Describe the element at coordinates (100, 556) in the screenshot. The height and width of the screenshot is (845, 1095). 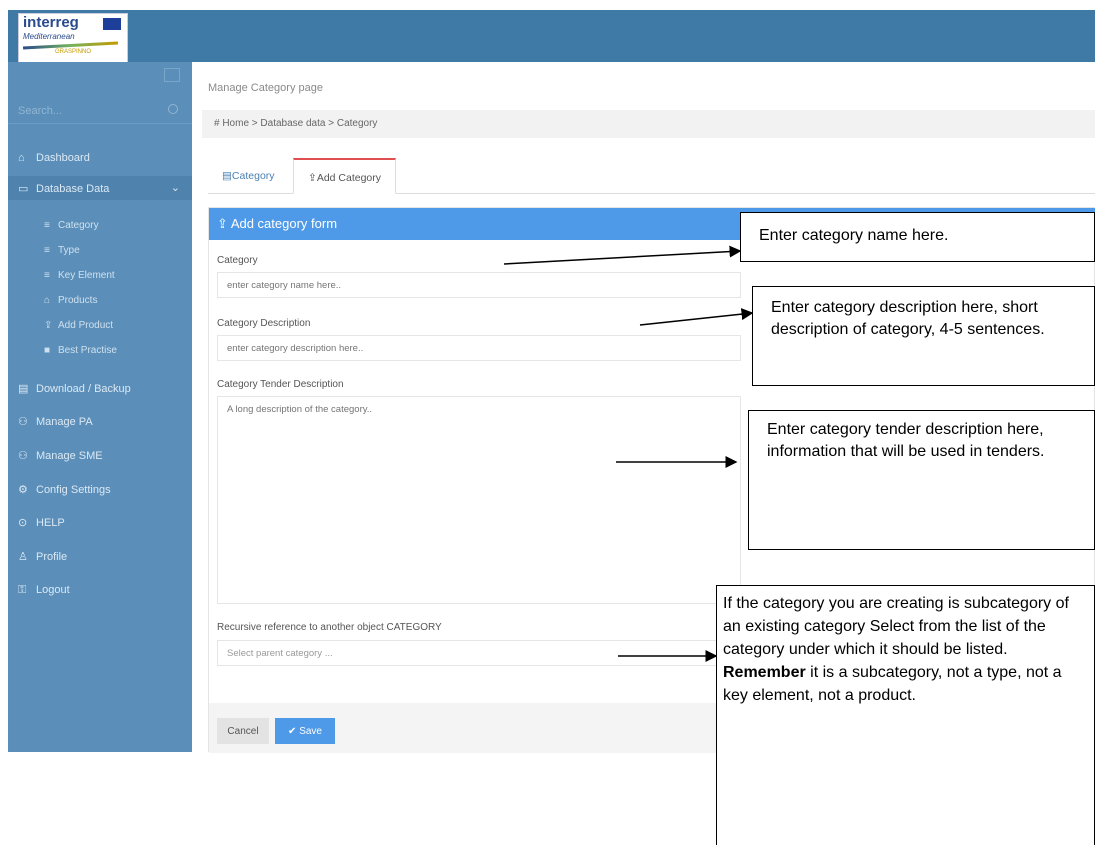
I see `sidebar-item-profile: ♙ Profile` at that location.